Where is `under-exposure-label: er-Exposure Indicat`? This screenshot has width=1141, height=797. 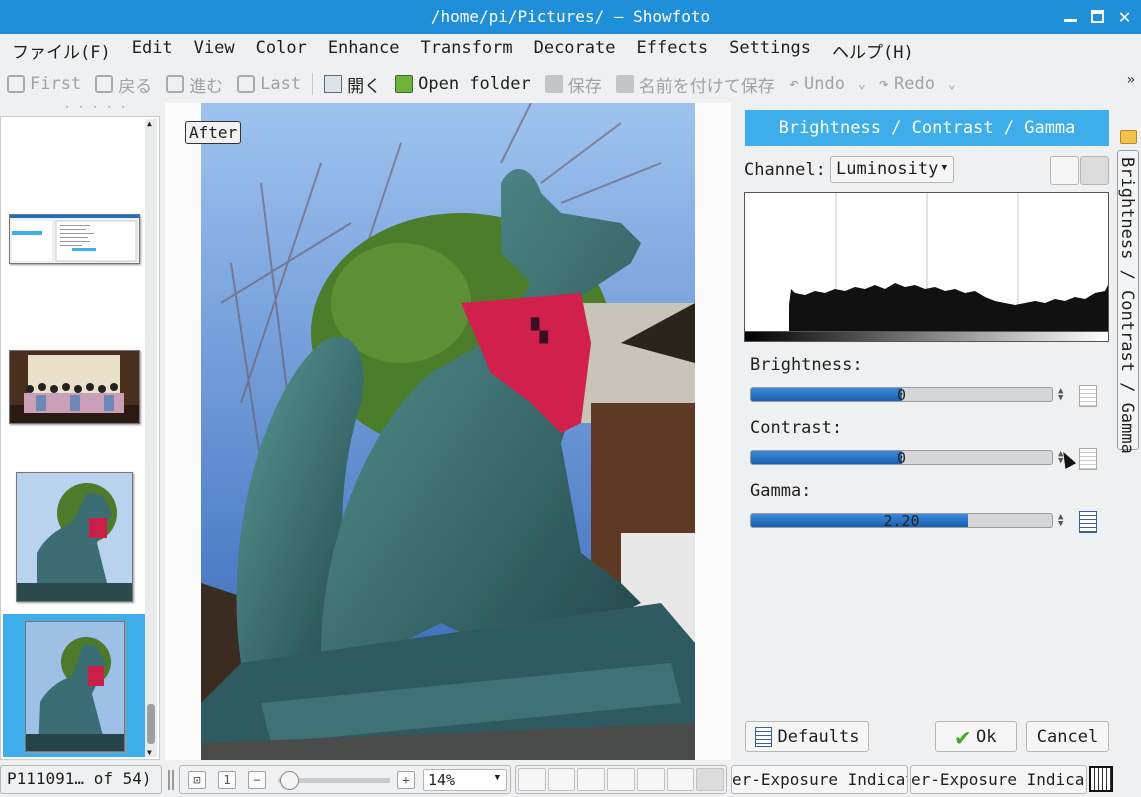 under-exposure-label: er-Exposure Indicat is located at coordinates (820, 779).